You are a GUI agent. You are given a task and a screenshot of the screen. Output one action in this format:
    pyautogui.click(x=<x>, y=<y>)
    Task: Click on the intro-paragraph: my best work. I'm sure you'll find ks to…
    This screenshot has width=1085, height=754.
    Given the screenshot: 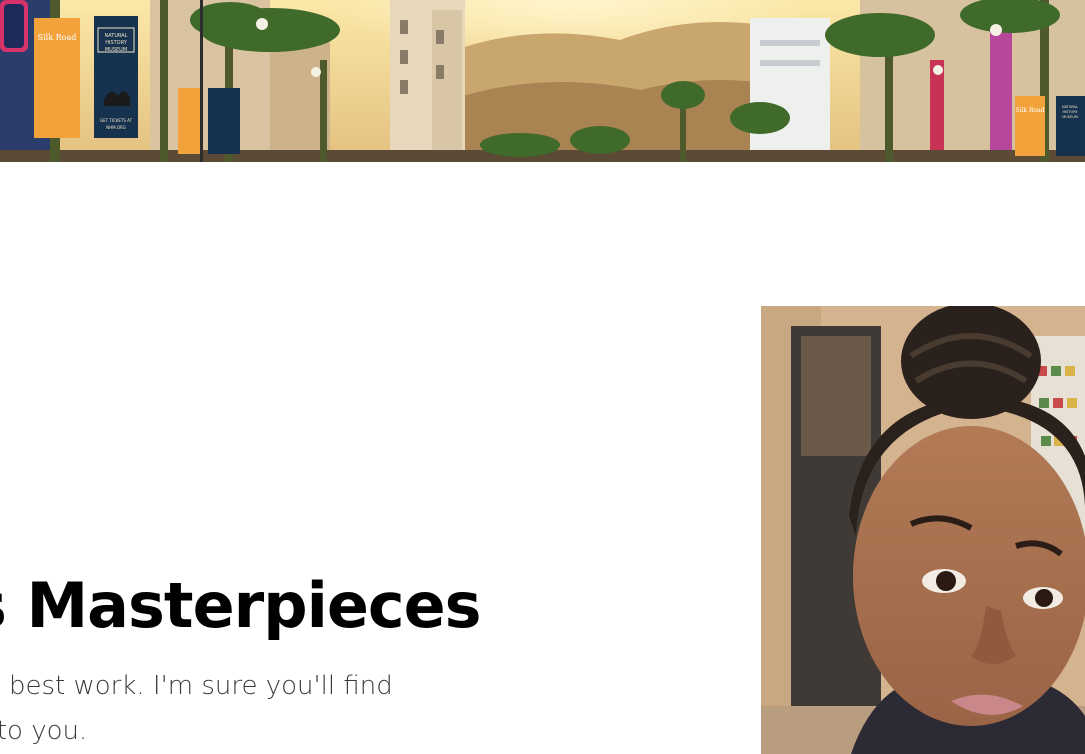 What is the action you would take?
    pyautogui.click(x=210, y=709)
    